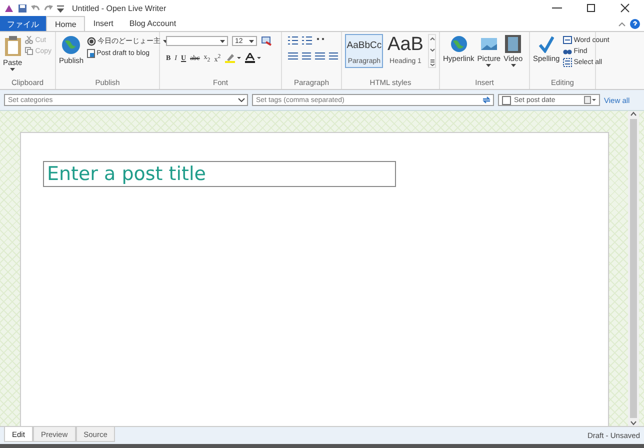 Image resolution: width=644 pixels, height=448 pixels. Describe the element at coordinates (293, 40) in the screenshot. I see `bullet-list-icon` at that location.